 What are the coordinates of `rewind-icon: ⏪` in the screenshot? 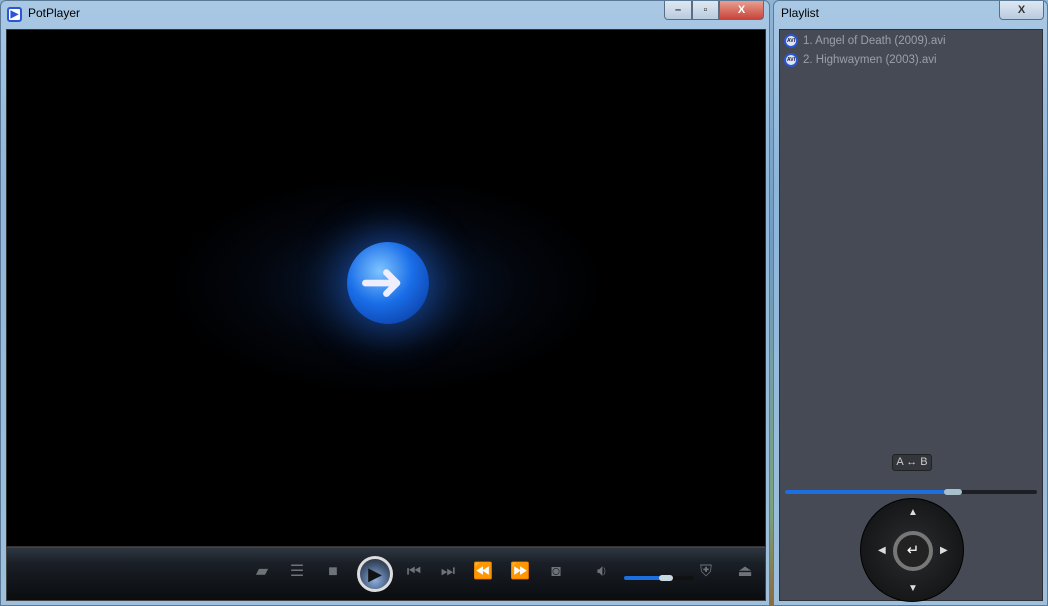 It's located at (483, 572).